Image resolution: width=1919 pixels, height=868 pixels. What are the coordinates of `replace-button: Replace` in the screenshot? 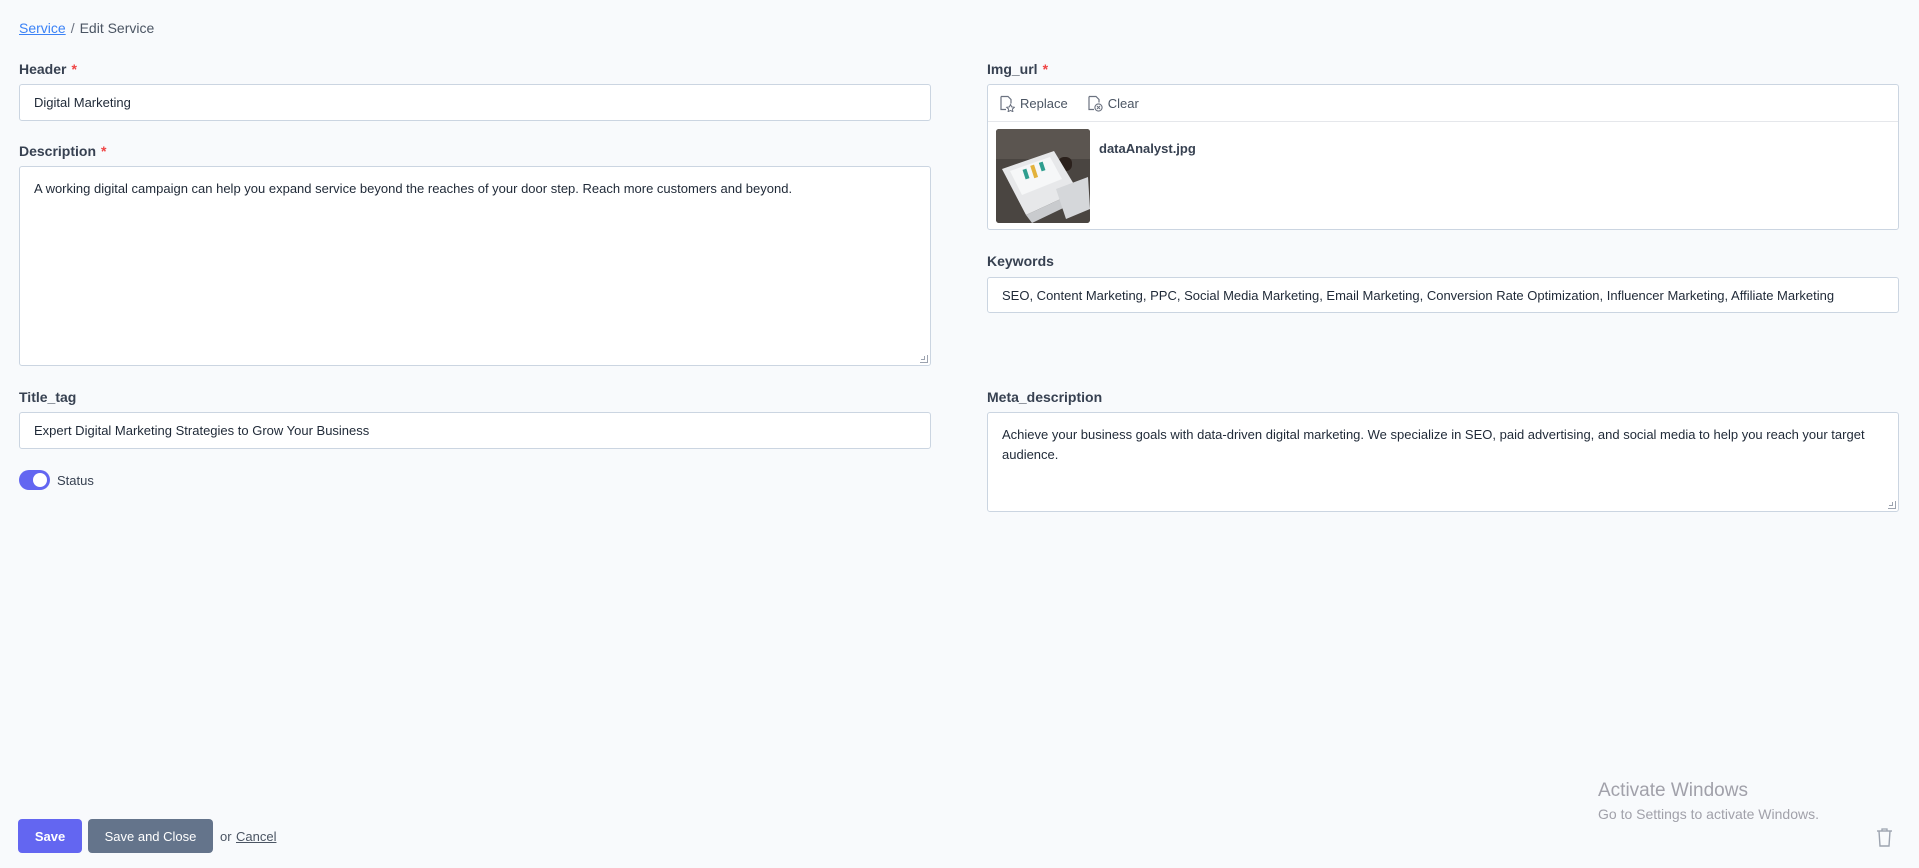 It's located at (1033, 103).